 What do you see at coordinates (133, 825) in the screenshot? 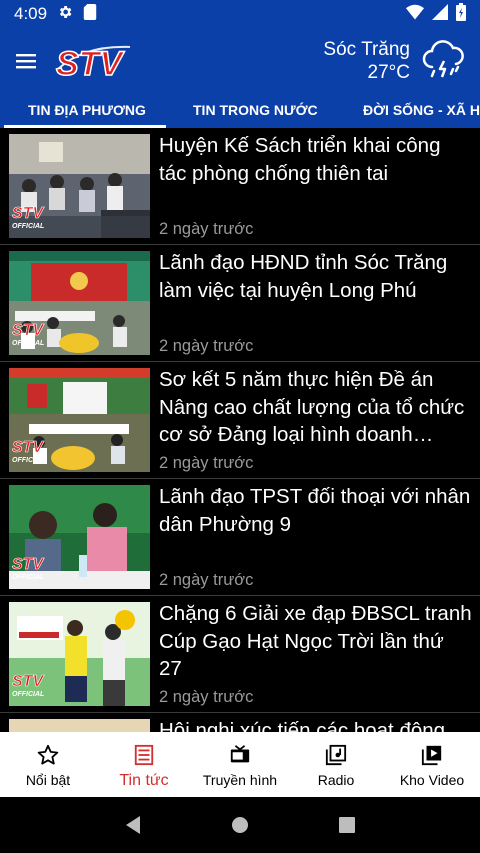
I see `back-icon` at bounding box center [133, 825].